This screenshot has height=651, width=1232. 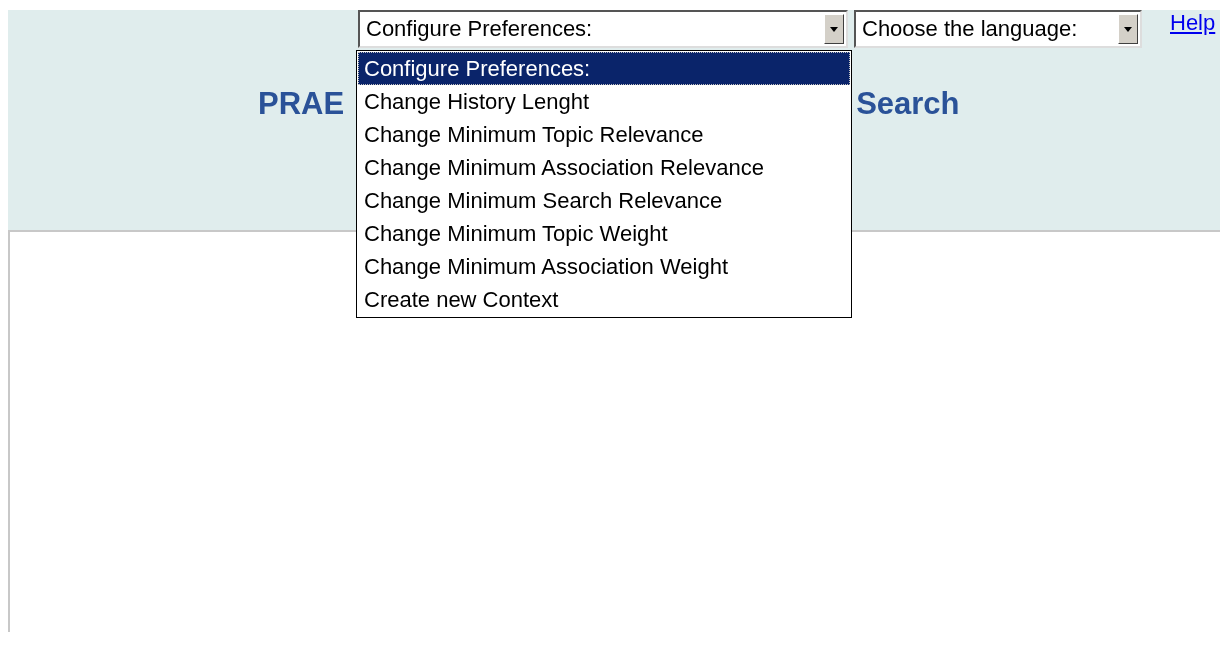 I want to click on help-link: Help, so click(x=1193, y=23).